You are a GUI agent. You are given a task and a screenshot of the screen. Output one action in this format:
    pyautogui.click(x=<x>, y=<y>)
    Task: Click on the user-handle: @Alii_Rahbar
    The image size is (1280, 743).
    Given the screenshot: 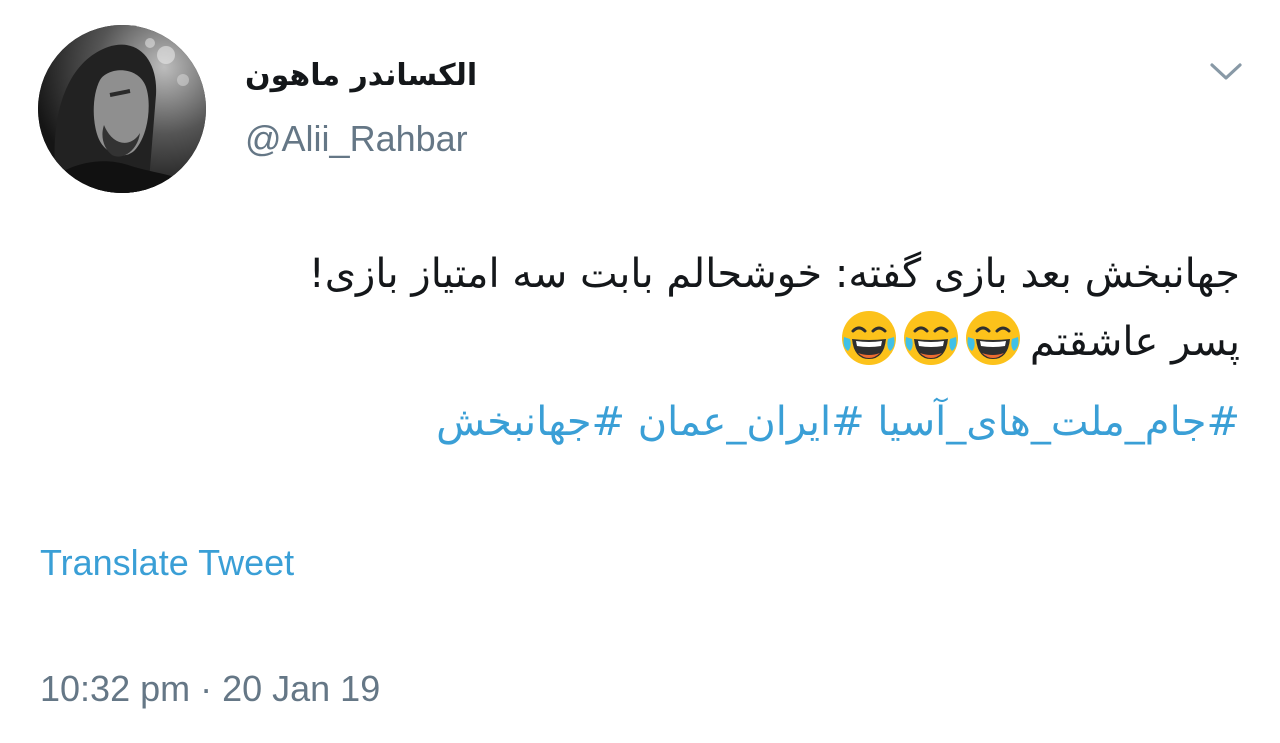 What is the action you would take?
    pyautogui.click(x=356, y=139)
    